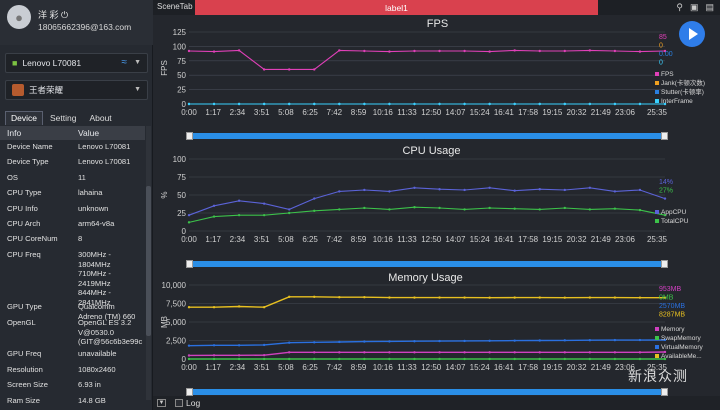 The image size is (720, 410). What do you see at coordinates (110, 332) in the screenshot?
I see `row-value: OpenGL ES 3.2 V@0530.0 (GIT@56c6b3e99c` at bounding box center [110, 332].